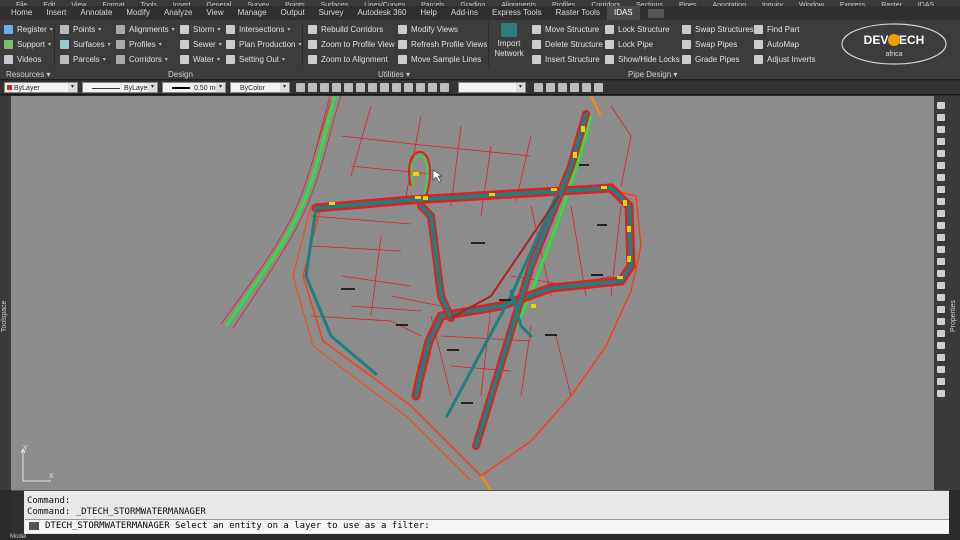  I want to click on intersections-button: Intersections ▾, so click(258, 29).